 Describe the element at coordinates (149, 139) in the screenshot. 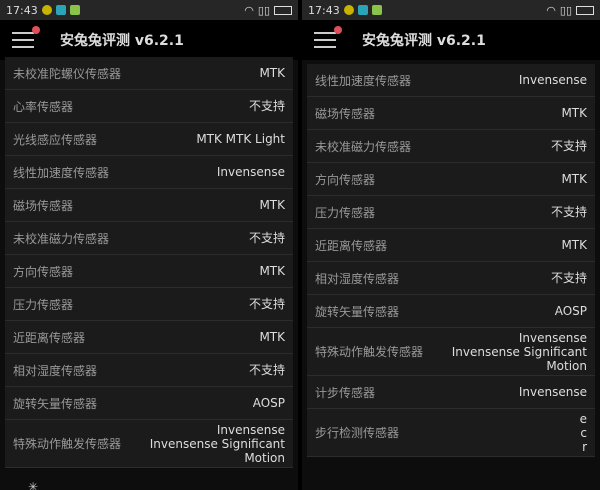

I see `sensor-row: 光线感应传感器 MTK MTK Light` at that location.